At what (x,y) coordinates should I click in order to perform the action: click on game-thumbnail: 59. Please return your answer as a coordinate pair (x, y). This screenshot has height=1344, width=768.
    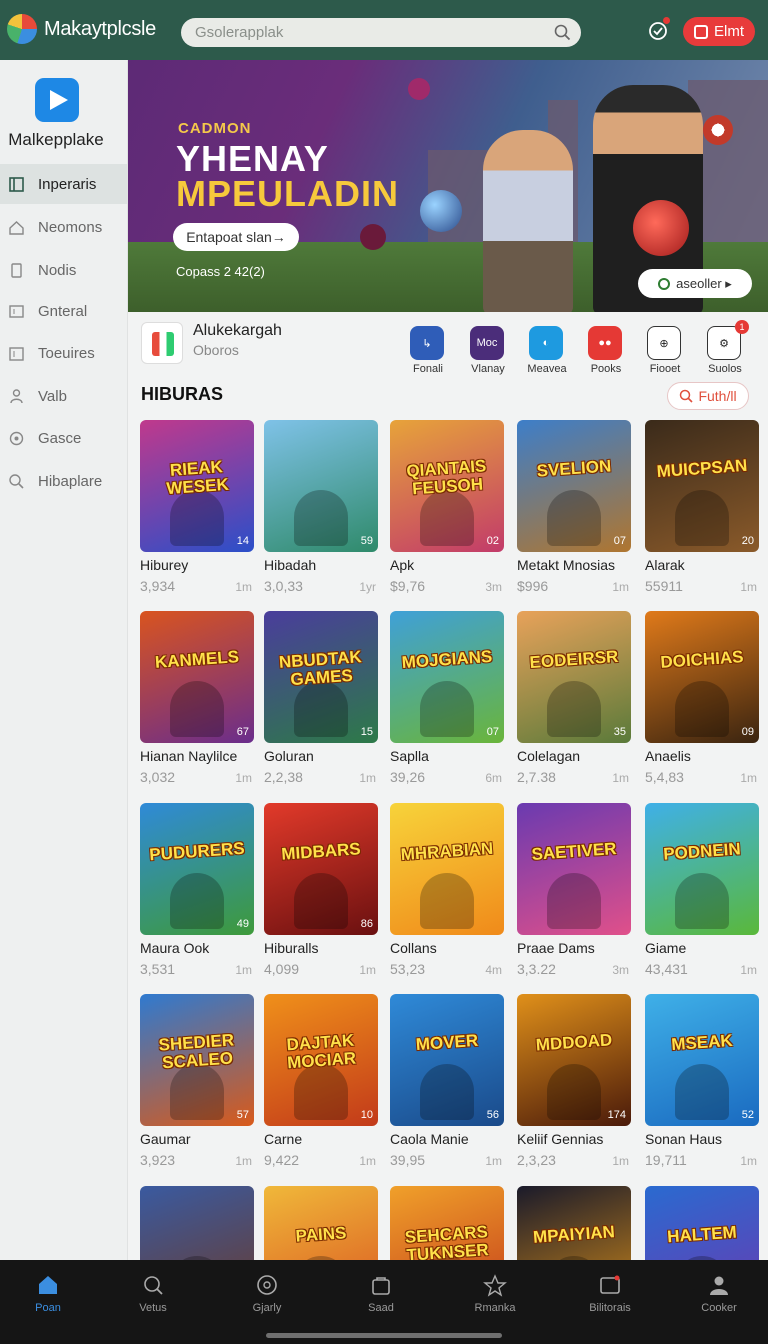
    Looking at the image, I should click on (321, 486).